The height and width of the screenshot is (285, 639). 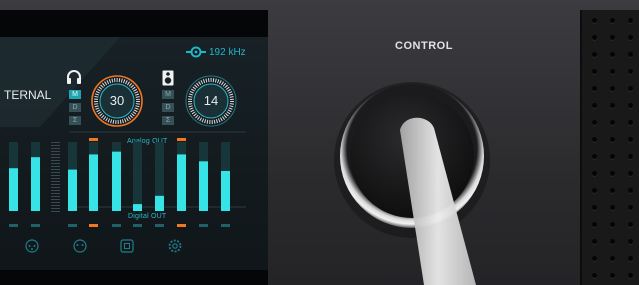 What do you see at coordinates (137, 176) in the screenshot?
I see `meter-track` at bounding box center [137, 176].